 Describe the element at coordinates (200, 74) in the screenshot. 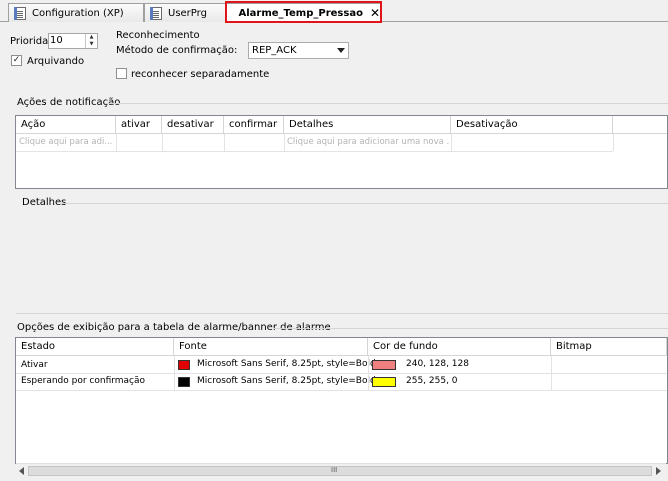

I see `ack-separately-label: reconhecer separadamente` at that location.